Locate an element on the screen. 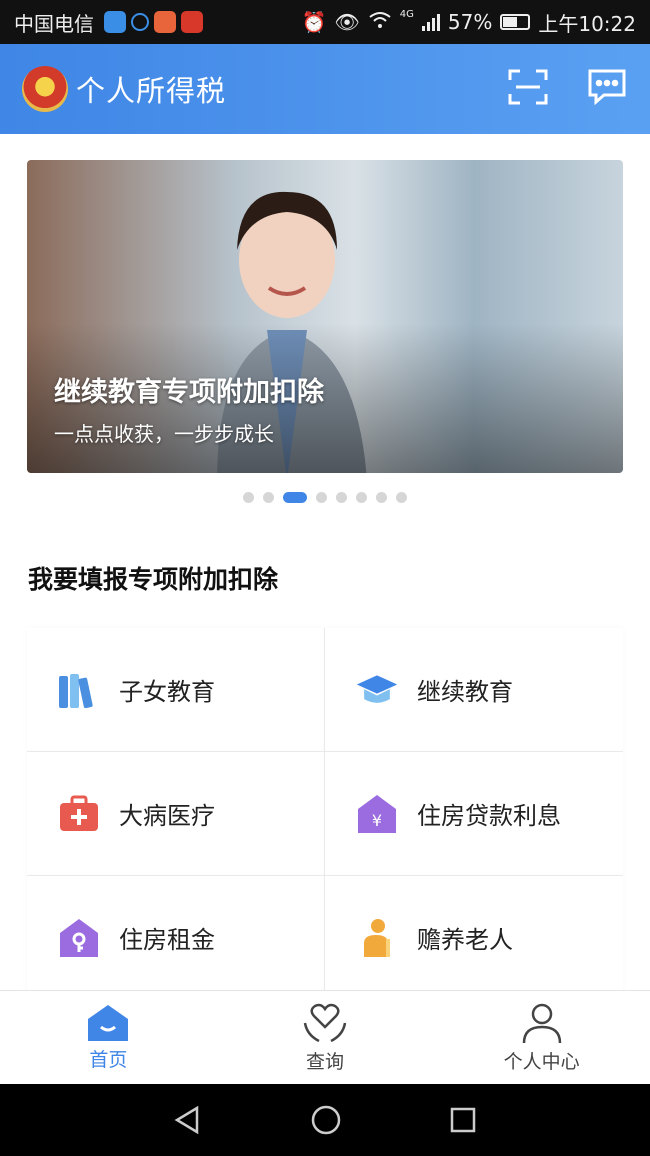 This screenshot has height=1156, width=650. signal-icon is located at coordinates (430, 22).